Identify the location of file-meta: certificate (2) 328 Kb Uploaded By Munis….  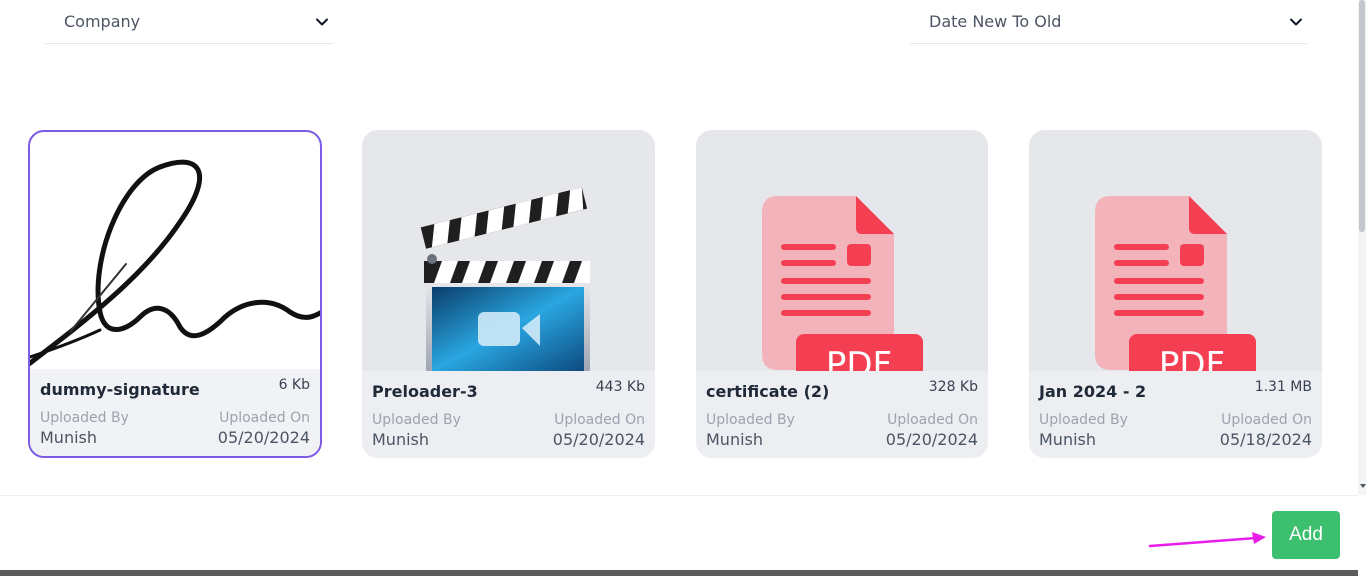
(842, 414).